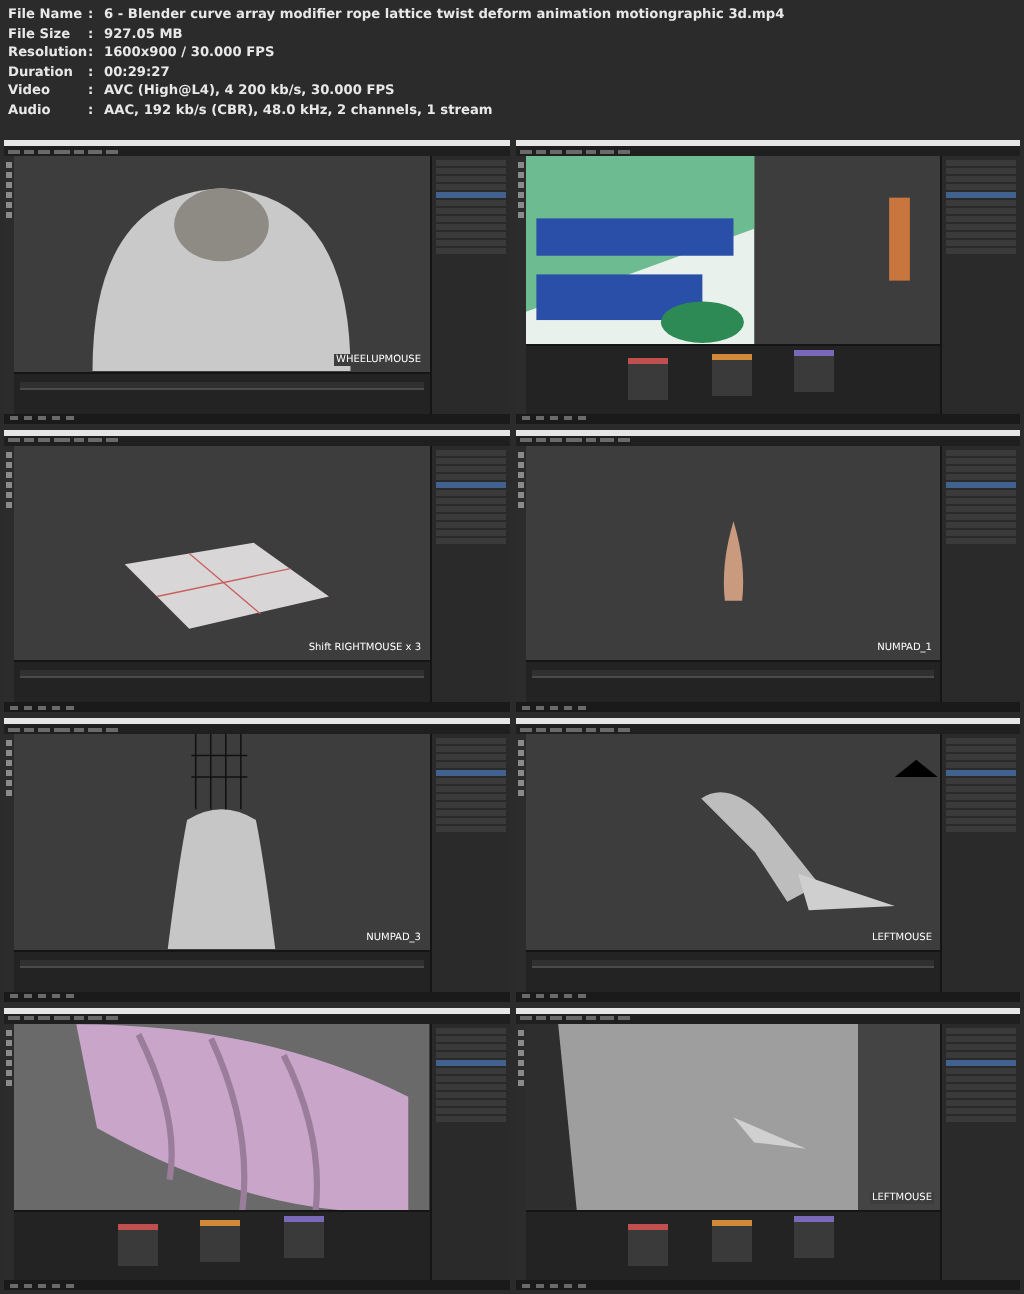 The width and height of the screenshot is (1024, 1294). I want to click on cone-drawing, so click(732, 560).